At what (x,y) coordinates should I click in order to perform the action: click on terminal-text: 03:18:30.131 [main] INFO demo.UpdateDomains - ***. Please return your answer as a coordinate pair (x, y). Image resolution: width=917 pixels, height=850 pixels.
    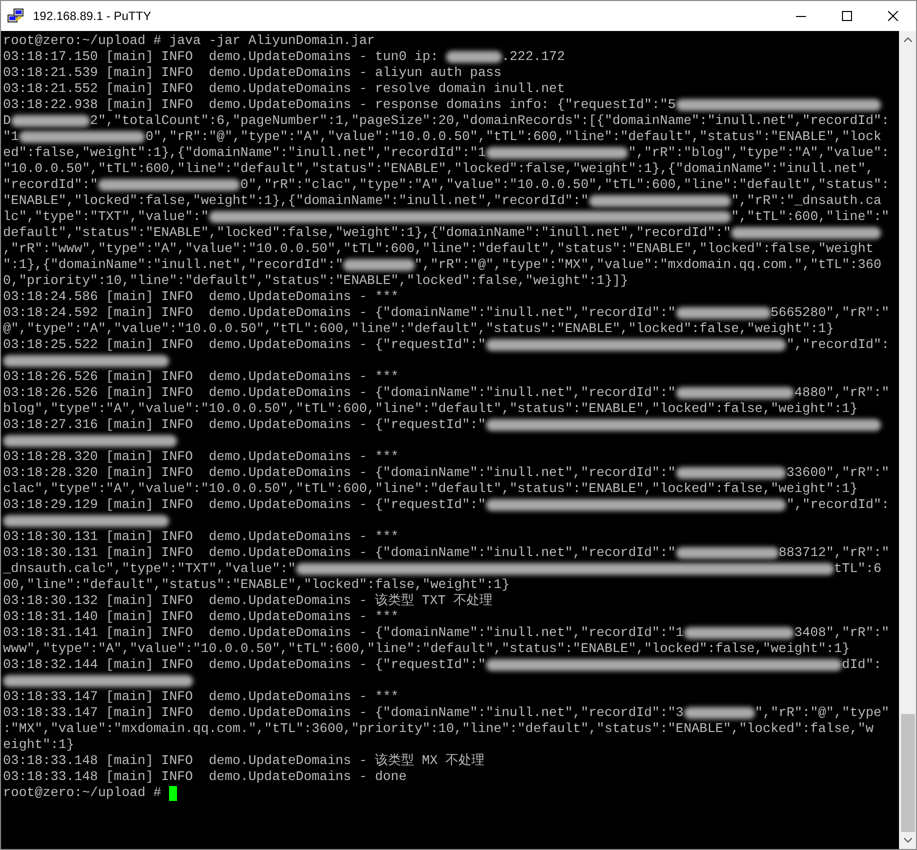
    Looking at the image, I should click on (201, 537).